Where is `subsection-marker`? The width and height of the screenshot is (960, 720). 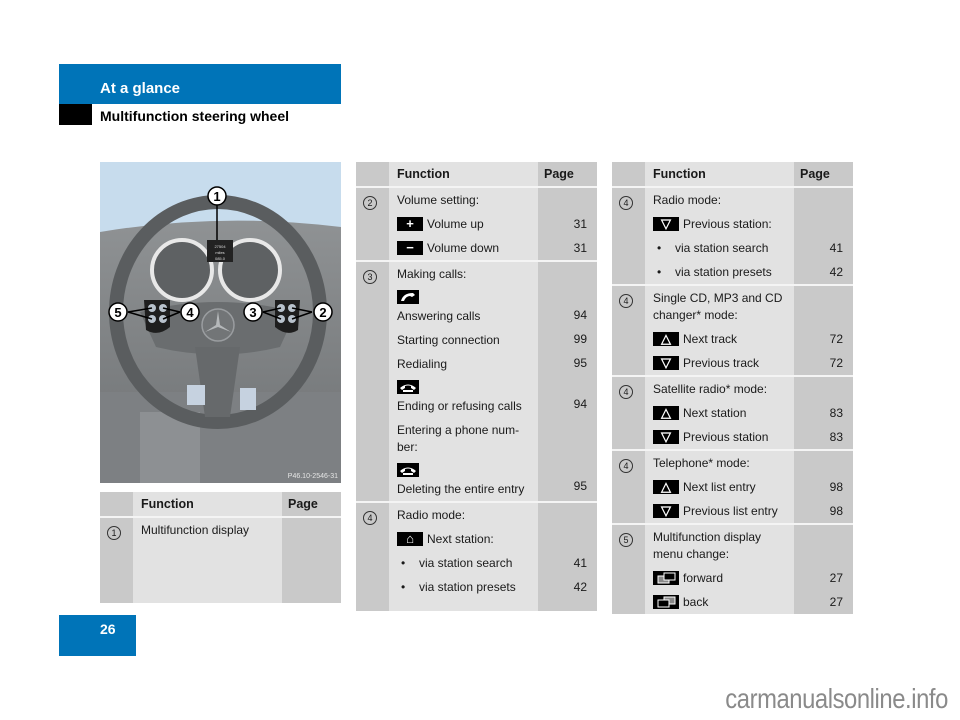
subsection-marker is located at coordinates (75, 114).